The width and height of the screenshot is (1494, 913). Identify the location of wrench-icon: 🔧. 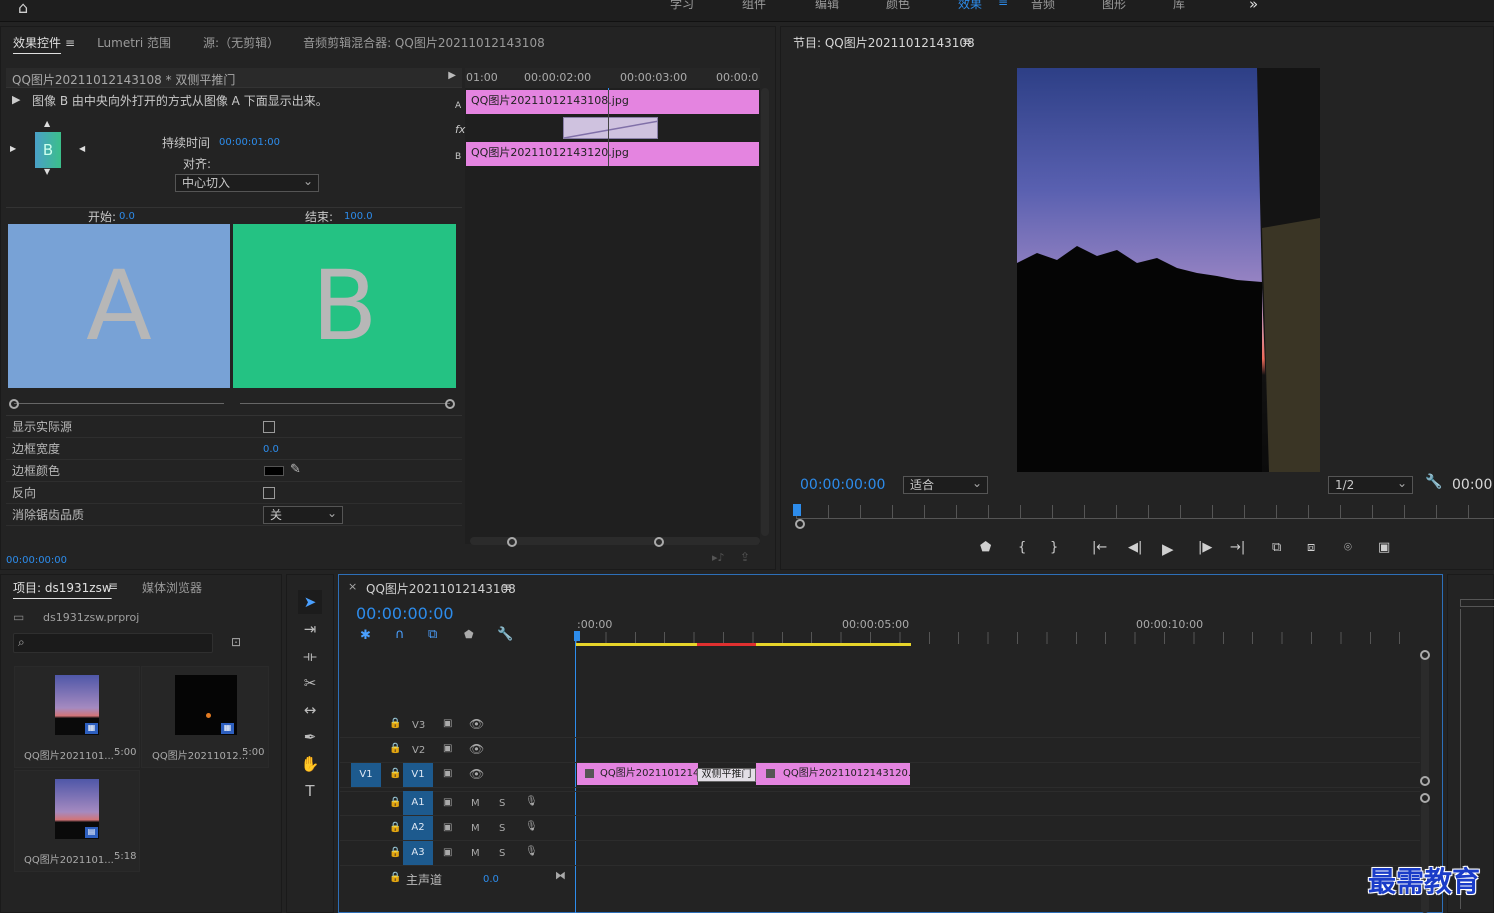
(1433, 482).